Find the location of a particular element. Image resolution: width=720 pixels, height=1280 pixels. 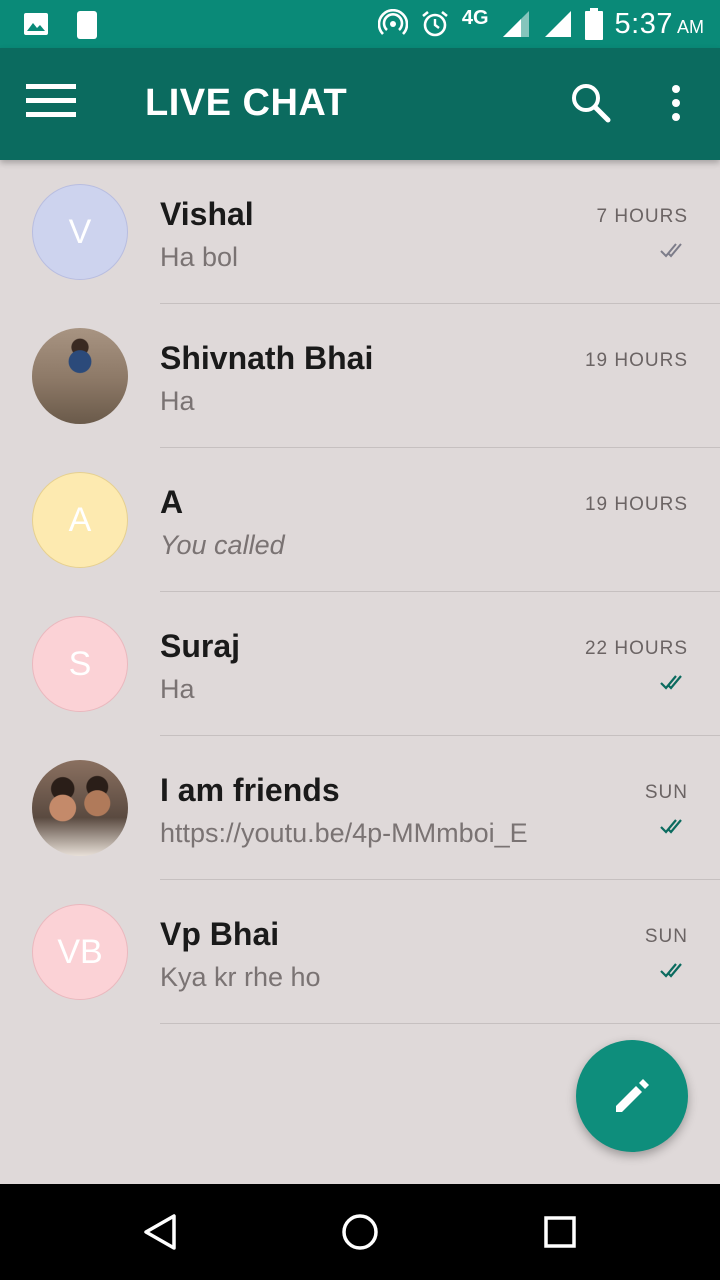

new-chat-button is located at coordinates (632, 1096).